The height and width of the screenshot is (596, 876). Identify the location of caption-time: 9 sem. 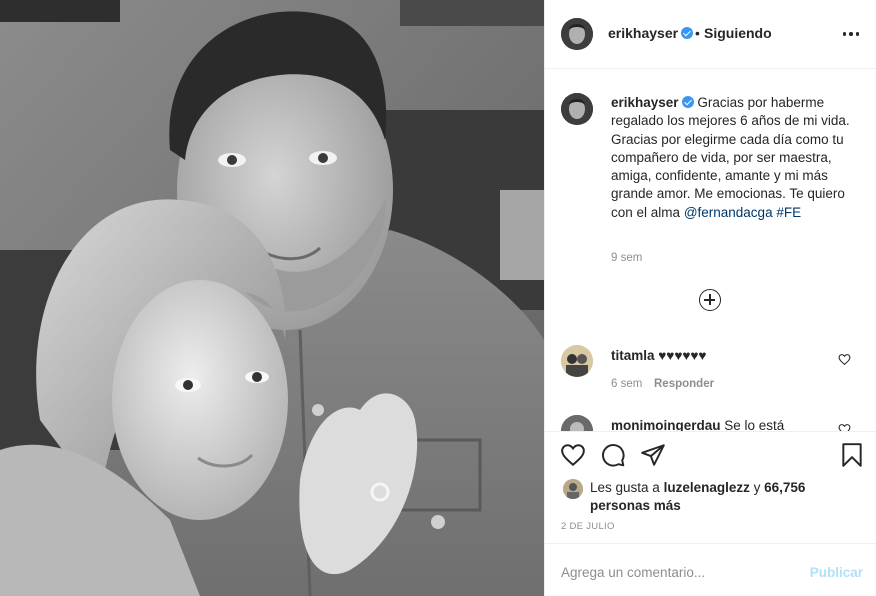
(626, 258).